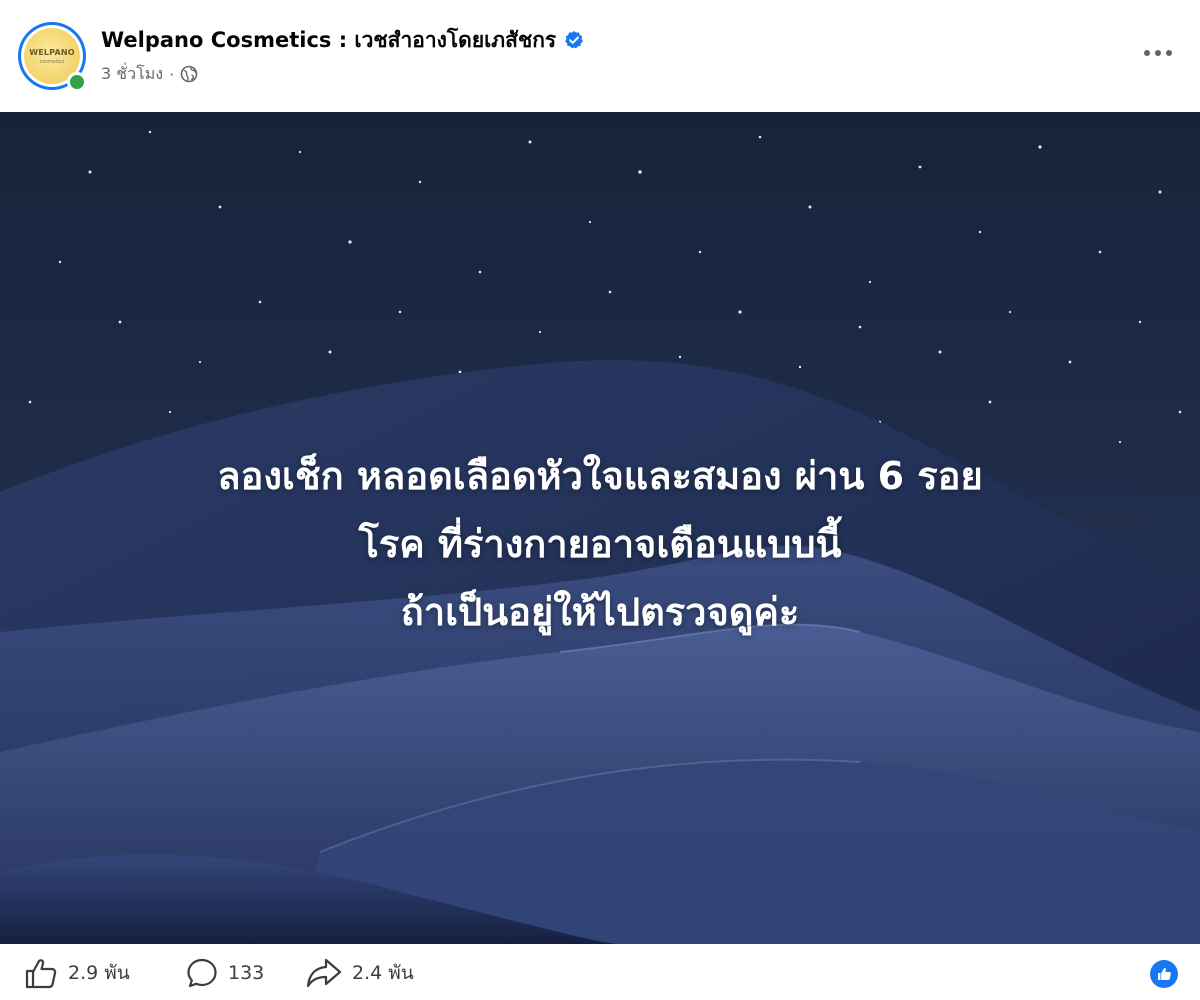 This screenshot has height=1000, width=1200. I want to click on post-timestamp: 3 ชั่วโมง, so click(132, 74).